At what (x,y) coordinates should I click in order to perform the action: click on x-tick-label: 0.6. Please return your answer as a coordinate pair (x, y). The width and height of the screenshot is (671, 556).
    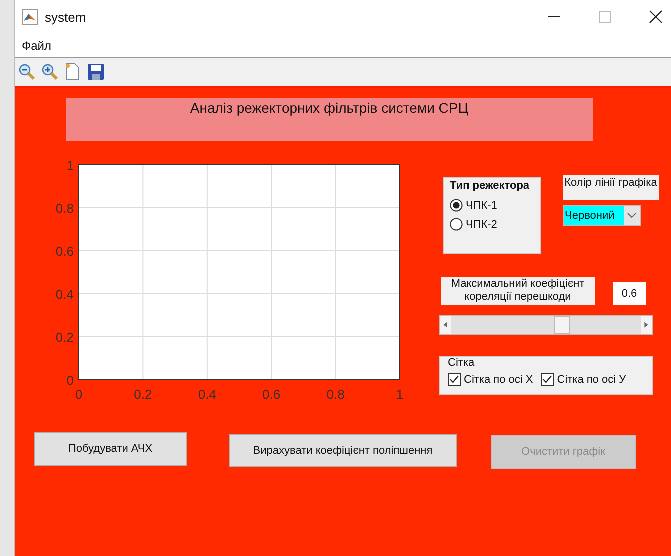
    Looking at the image, I should click on (271, 394).